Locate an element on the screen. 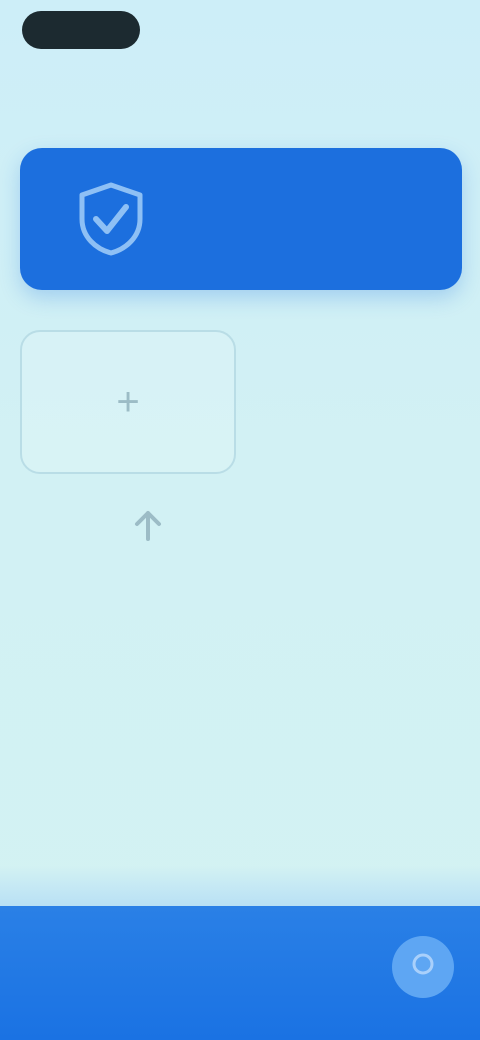 The width and height of the screenshot is (480, 1040). shield-check-icon is located at coordinates (111, 219).